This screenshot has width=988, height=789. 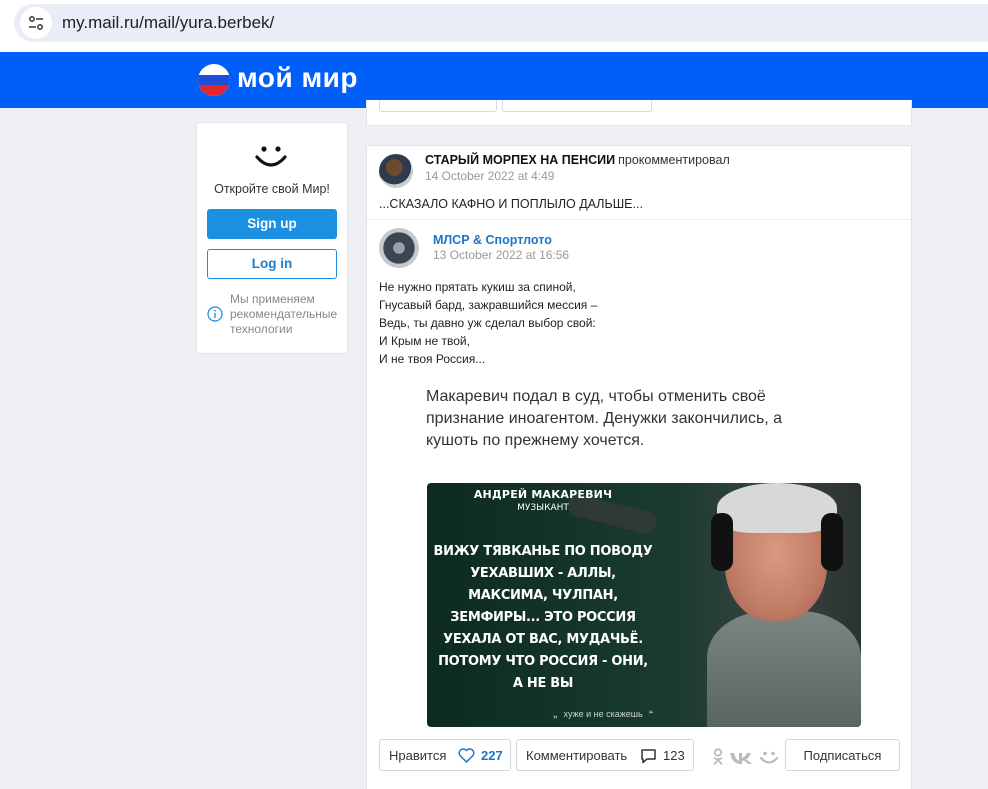 I want to click on commenter-name-line: СТАРЫЙ МОРПЕХ НА ПЕНСИИ прокомментировал, so click(x=577, y=160).